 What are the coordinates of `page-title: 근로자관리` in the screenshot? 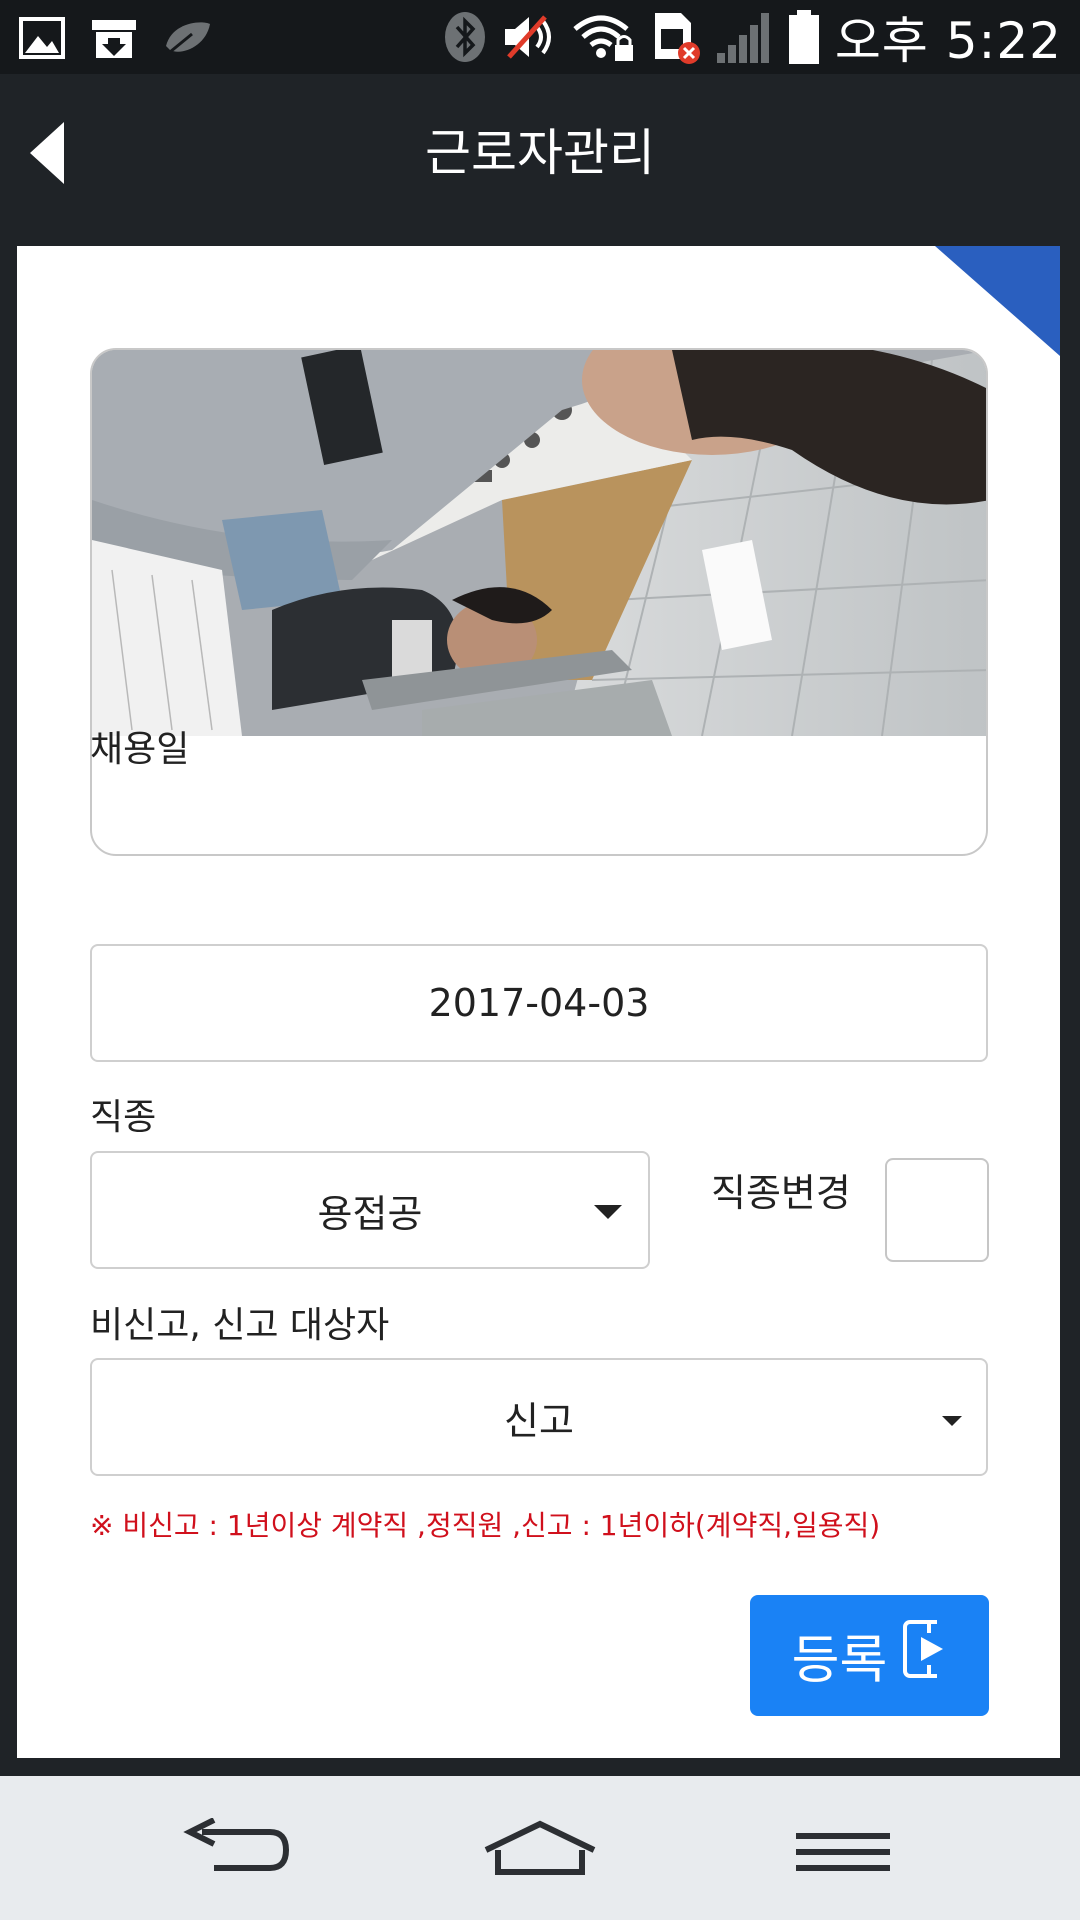 It's located at (540, 153).